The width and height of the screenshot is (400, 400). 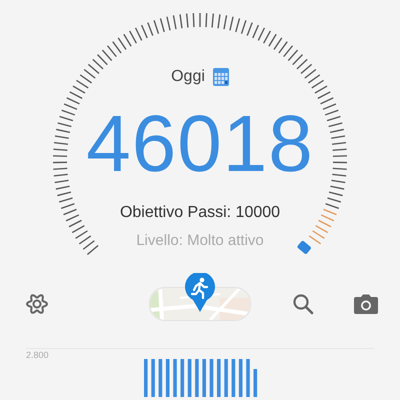 I want to click on map-button, so click(x=200, y=297).